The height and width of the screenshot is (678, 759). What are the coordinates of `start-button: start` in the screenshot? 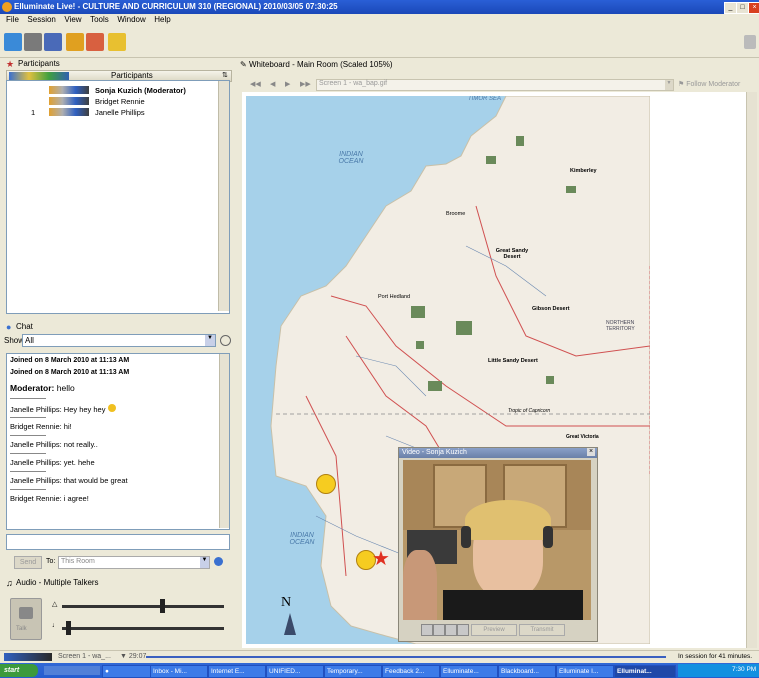 It's located at (19, 670).